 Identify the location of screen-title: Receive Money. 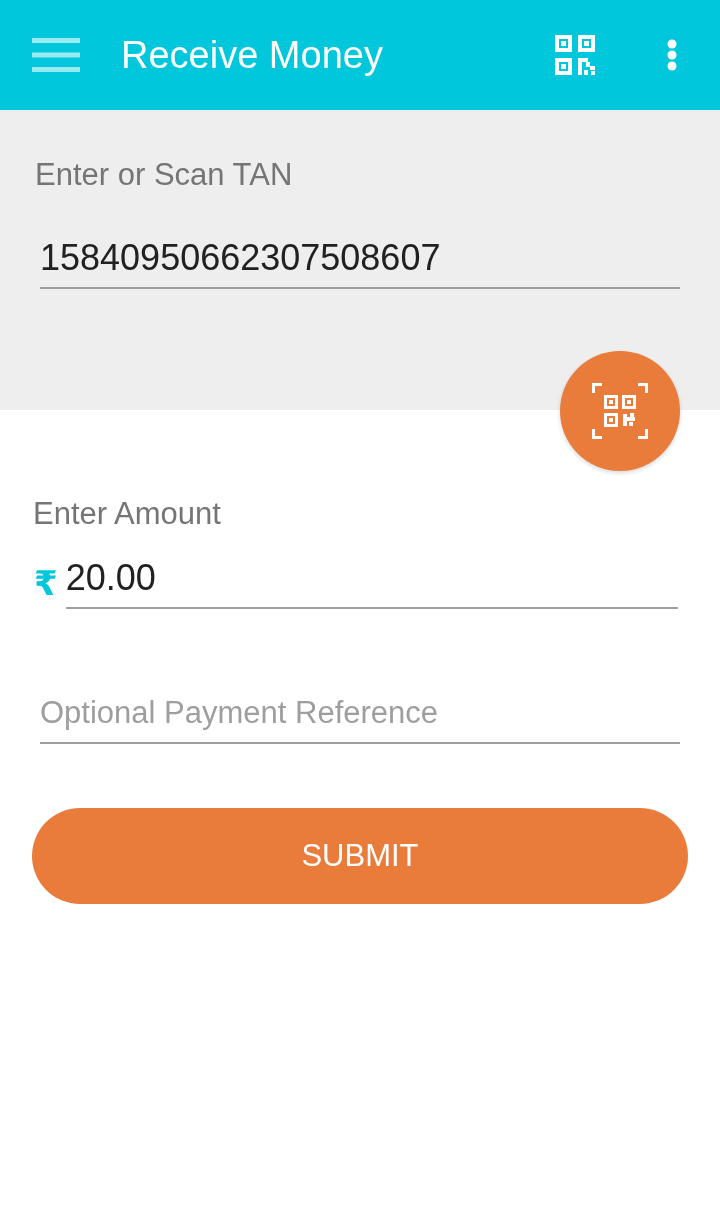
(252, 55).